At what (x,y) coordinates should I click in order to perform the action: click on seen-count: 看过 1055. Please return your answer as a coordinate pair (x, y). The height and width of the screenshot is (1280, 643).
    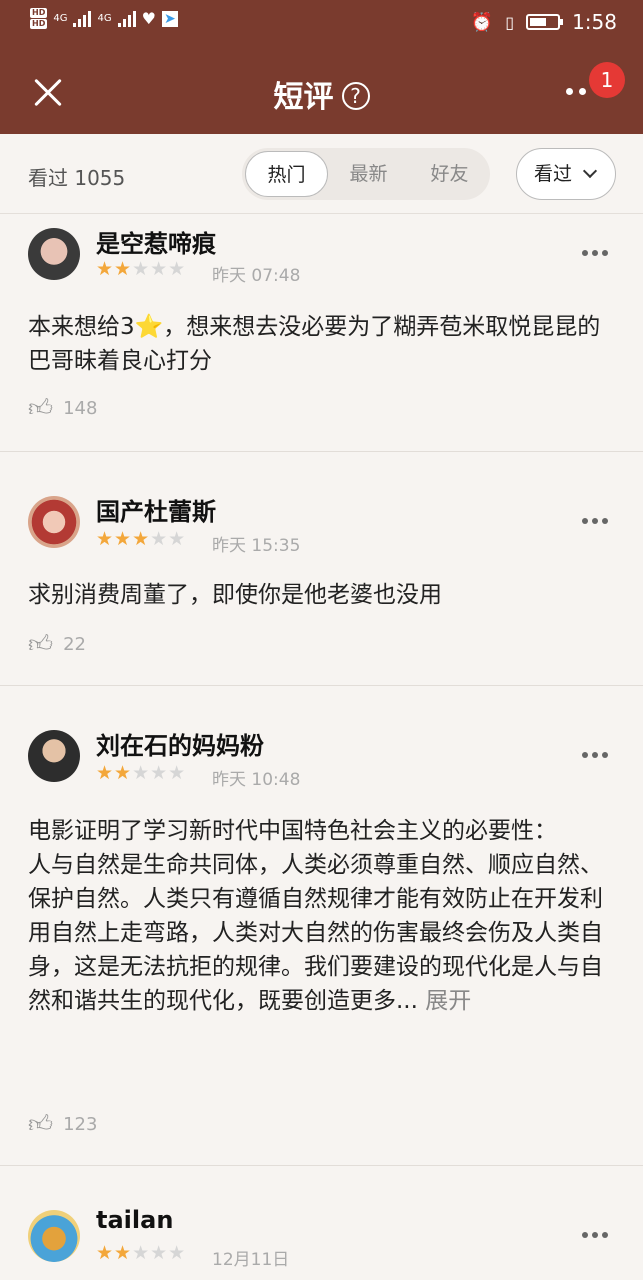
    Looking at the image, I should click on (77, 178).